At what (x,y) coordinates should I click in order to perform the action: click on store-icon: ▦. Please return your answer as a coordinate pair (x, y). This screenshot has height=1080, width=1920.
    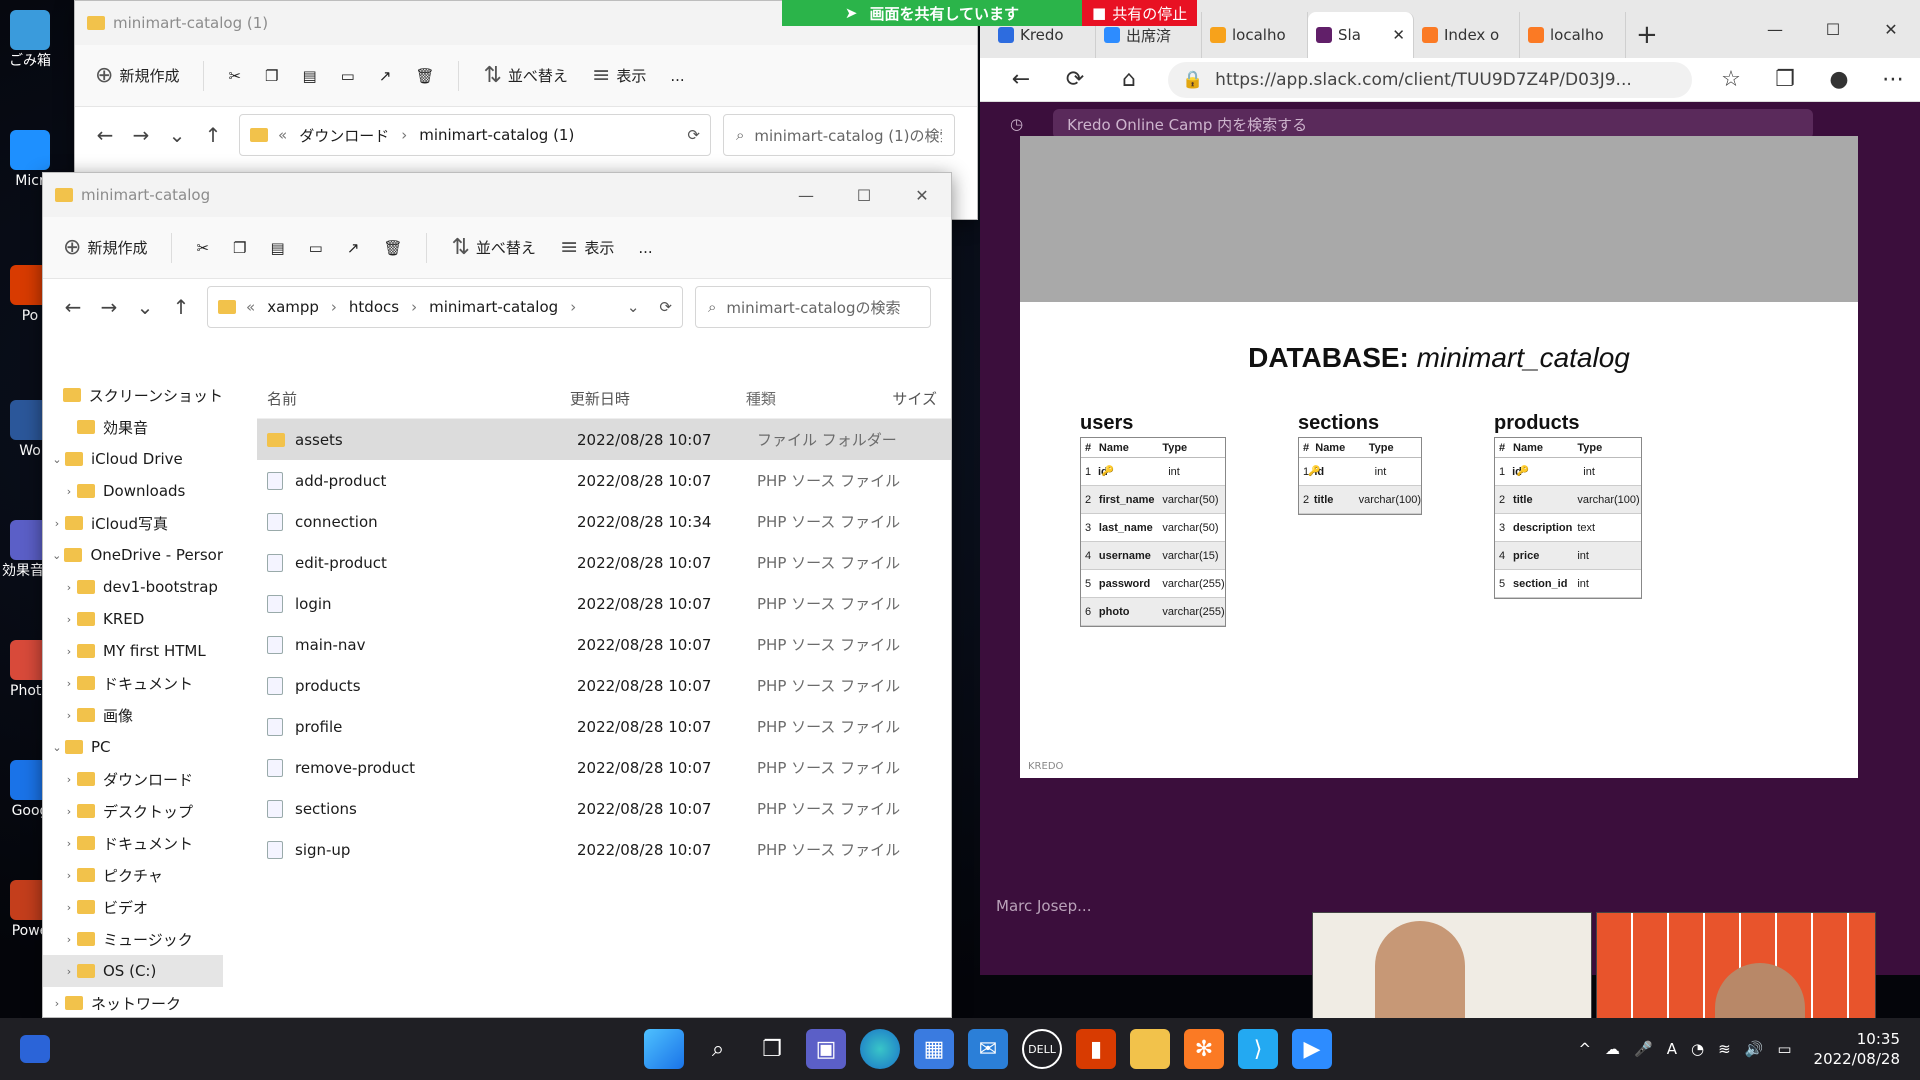
    Looking at the image, I should click on (934, 1049).